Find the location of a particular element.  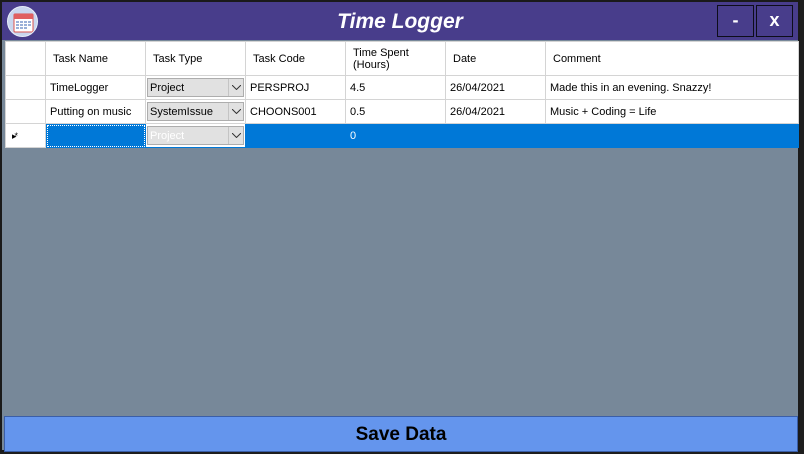

cell-time-spent: 0 is located at coordinates (395, 135).